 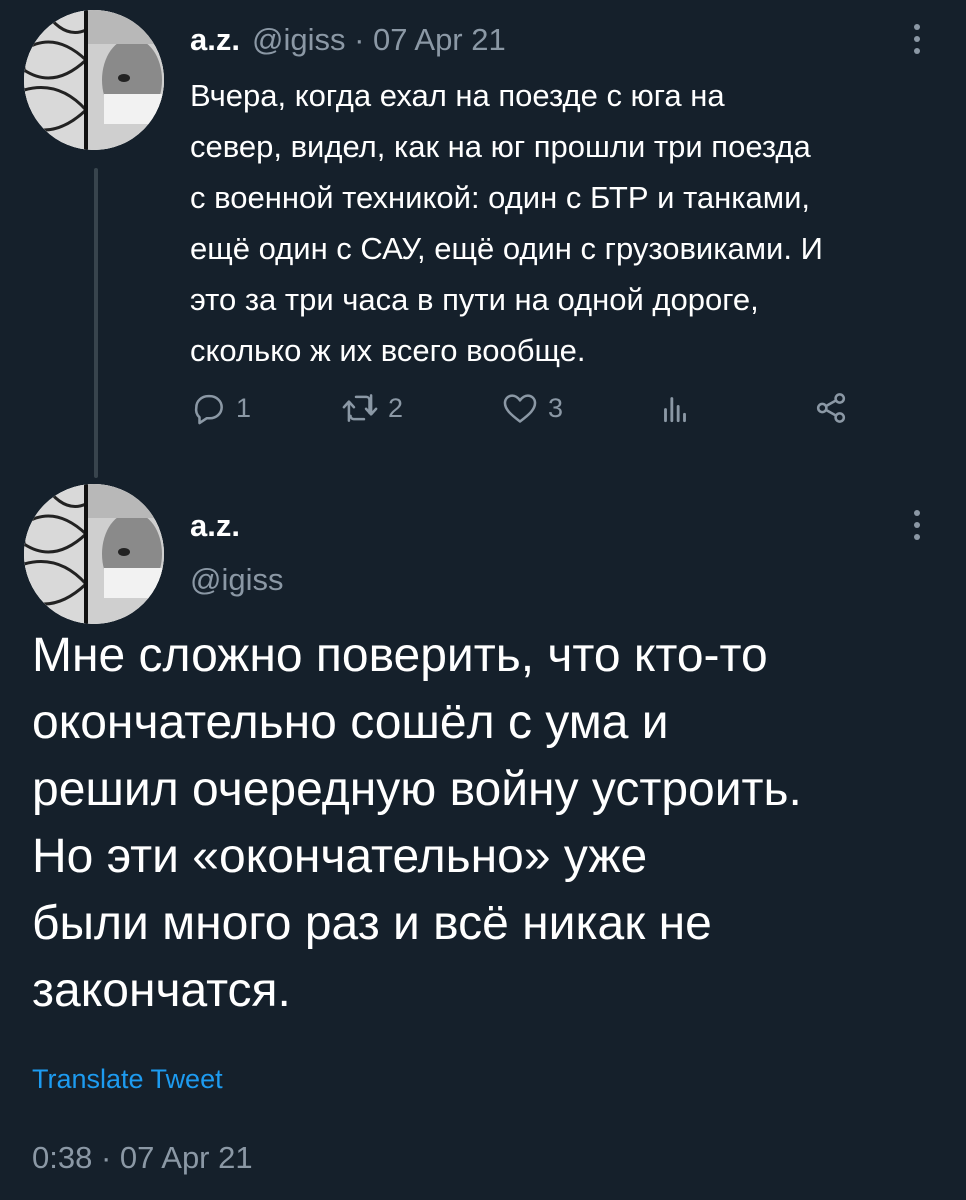 I want to click on tweet-header: a.z. @igiss · 07 Apr 21, so click(x=348, y=40).